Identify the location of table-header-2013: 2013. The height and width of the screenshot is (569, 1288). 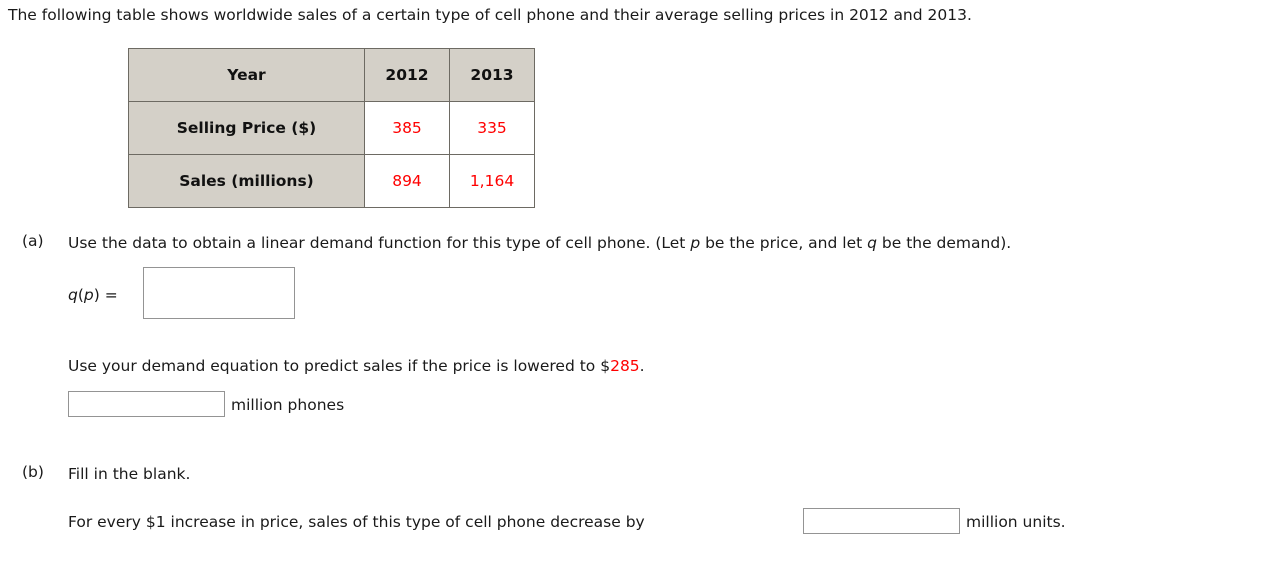
(492, 75).